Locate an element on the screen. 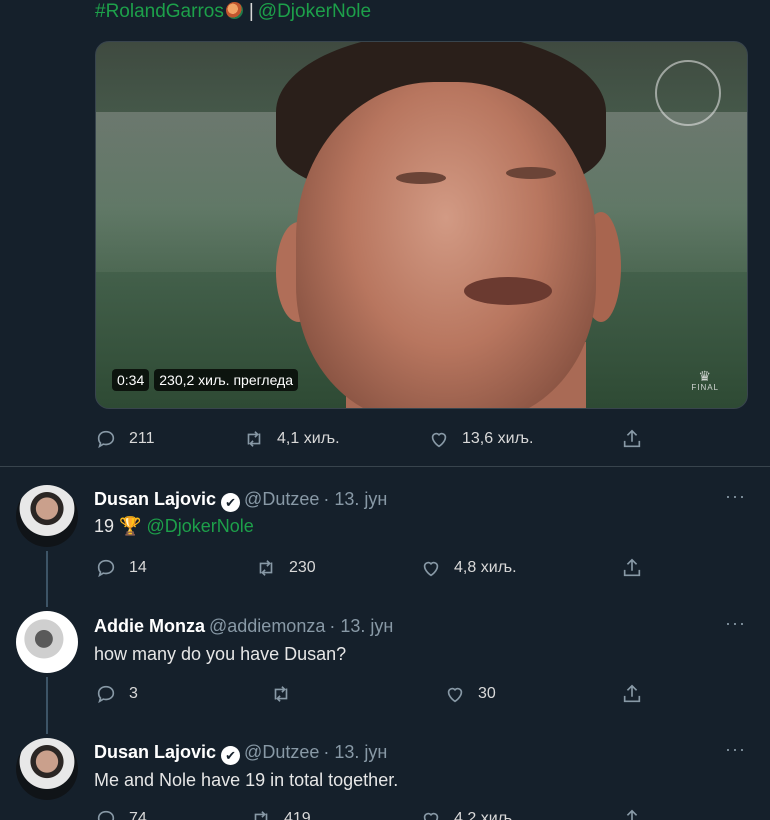  retweet-button: 419 is located at coordinates (280, 814).